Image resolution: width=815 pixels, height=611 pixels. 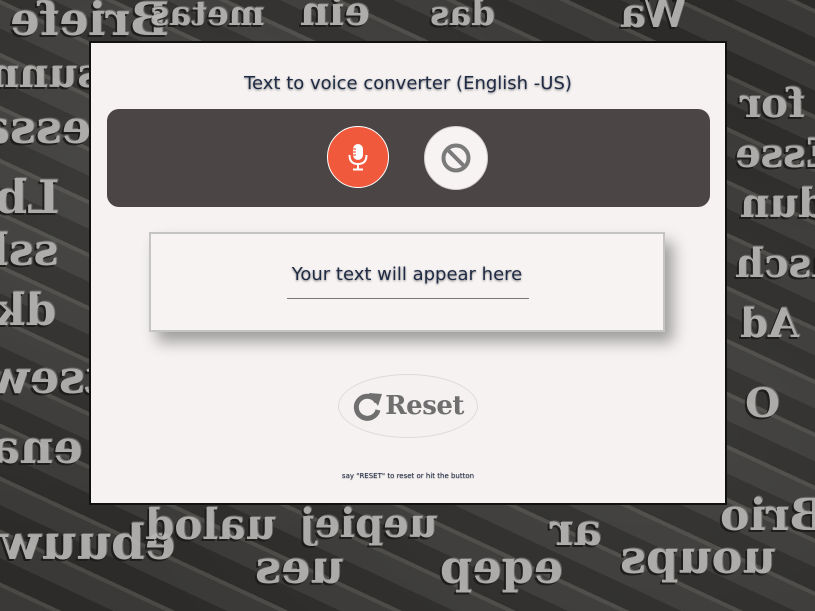 I want to click on transcript-placeholder: Your text will appear here, so click(x=407, y=274).